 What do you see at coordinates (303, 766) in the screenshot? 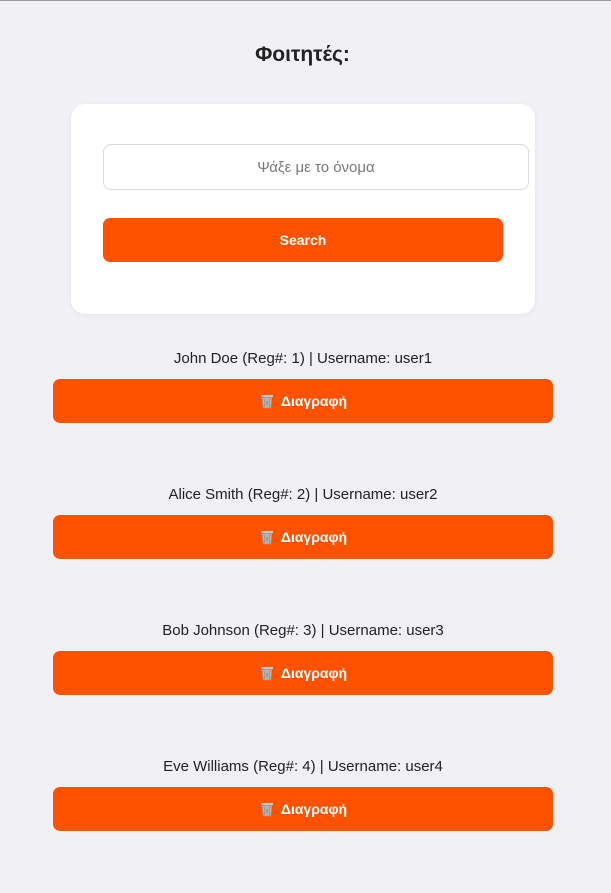
I see `student-info: Eve Williams (Reg#: 4) | Username: user4` at bounding box center [303, 766].